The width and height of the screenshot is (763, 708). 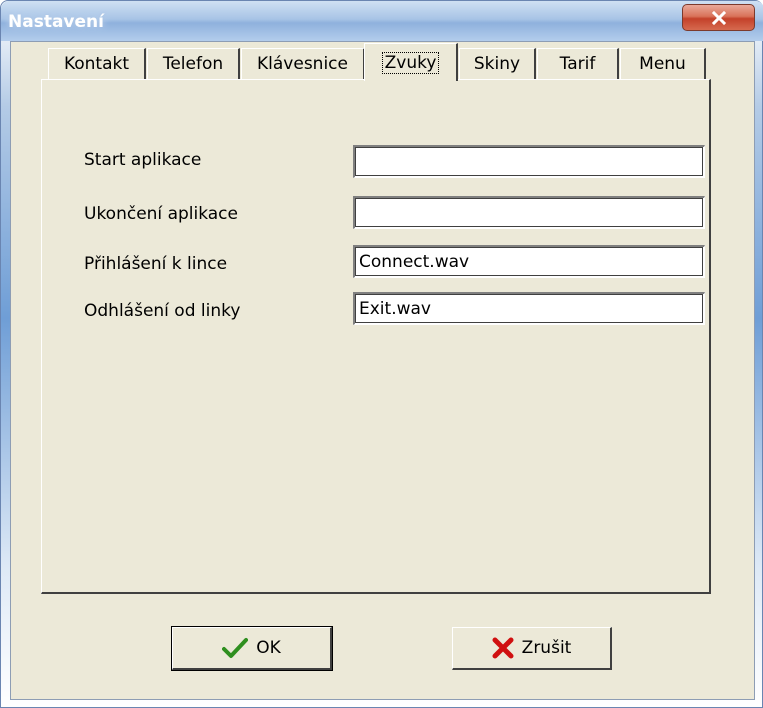 I want to click on tab-label: Klávesnice, so click(x=302, y=64).